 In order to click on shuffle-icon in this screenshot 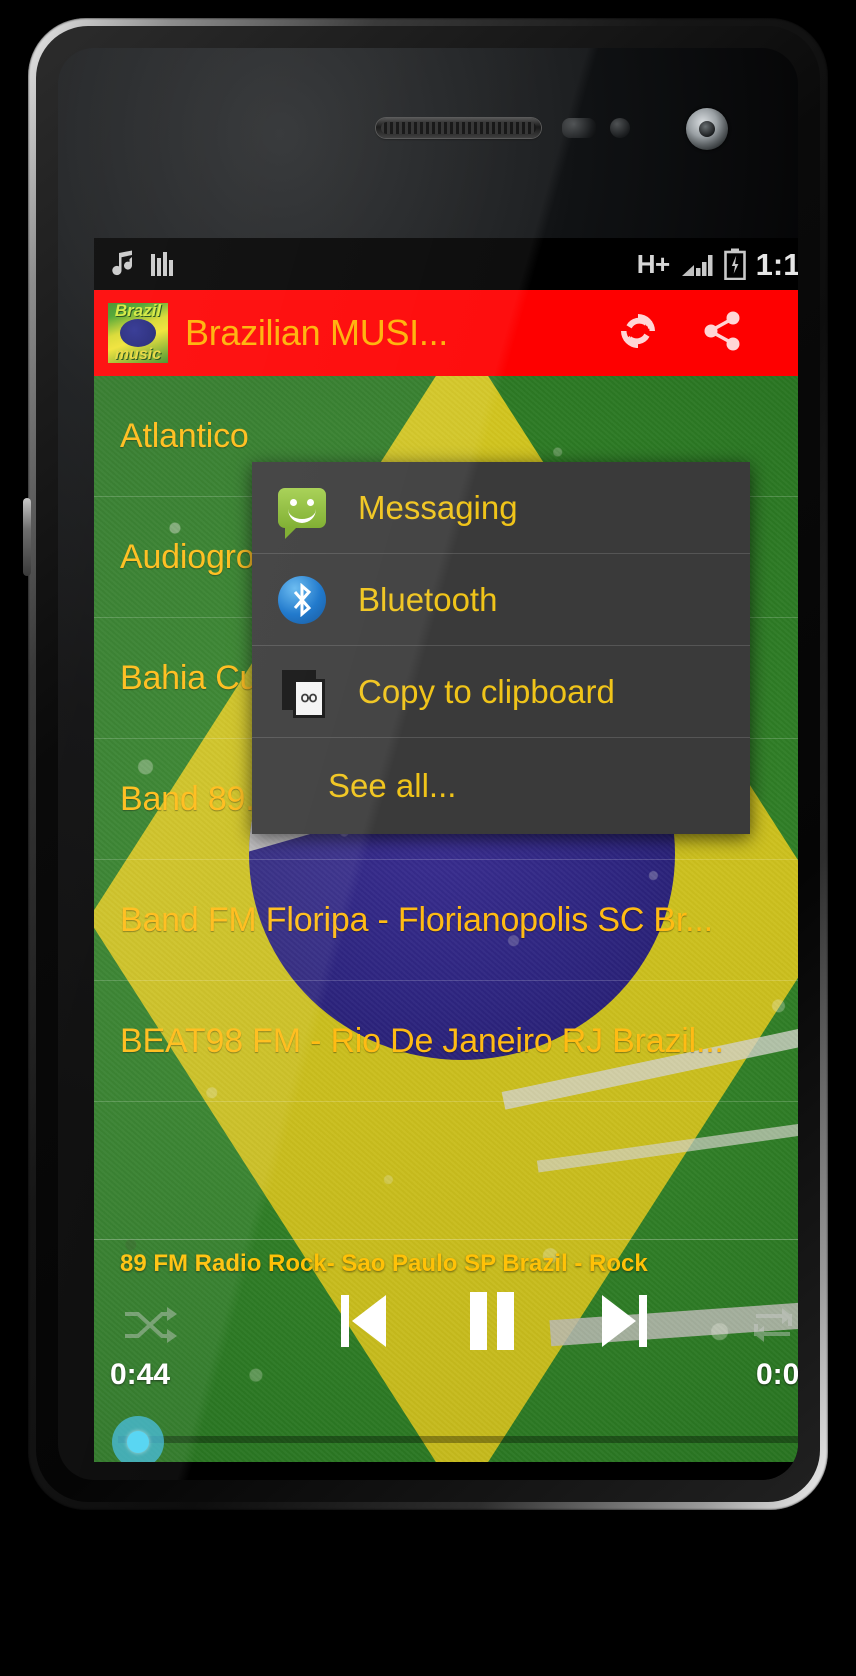, I will do `click(151, 1327)`.